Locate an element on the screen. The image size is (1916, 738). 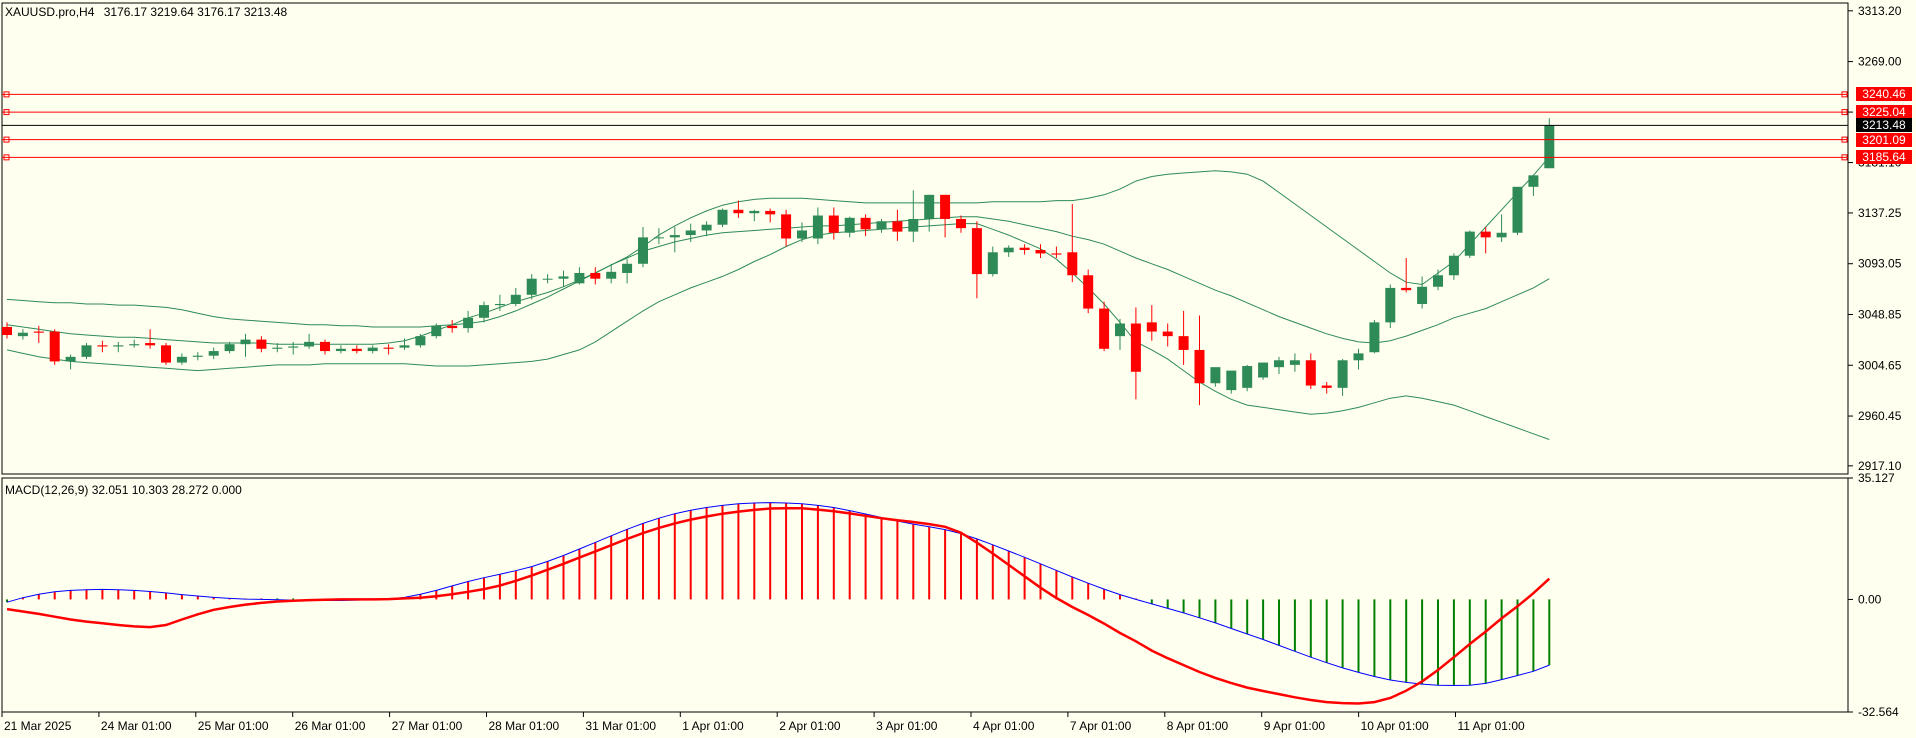
price-tick-label: 3313.20 is located at coordinates (1880, 11).